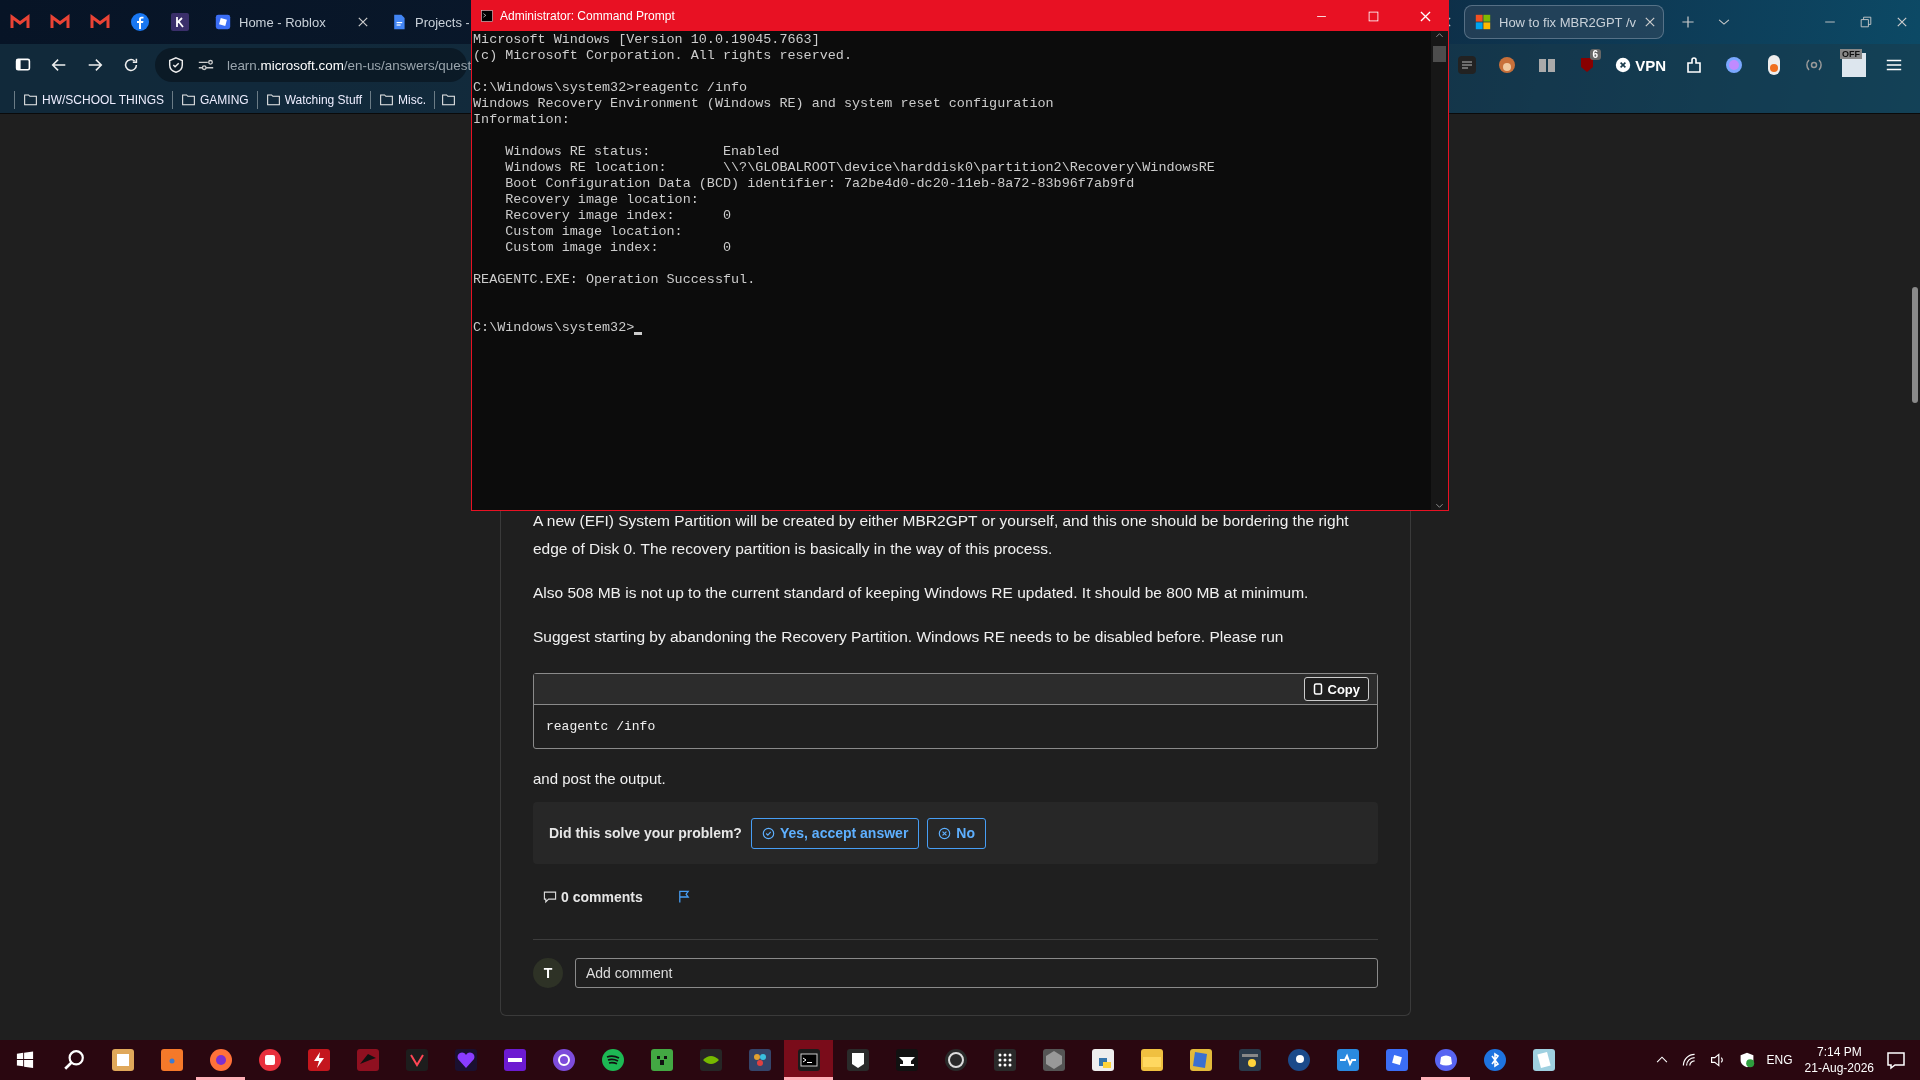 The width and height of the screenshot is (1920, 1080). What do you see at coordinates (215, 99) in the screenshot?
I see `bookmark-folder: GAMING` at bounding box center [215, 99].